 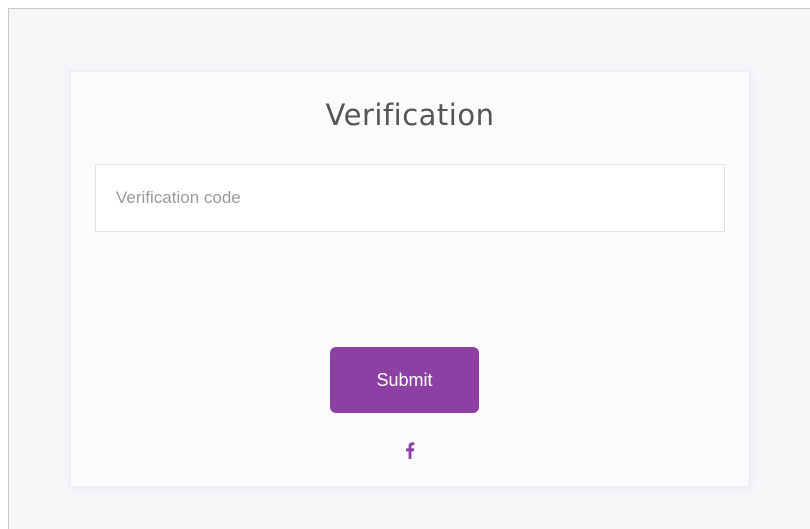 What do you see at coordinates (410, 115) in the screenshot?
I see `page-title: Verification` at bounding box center [410, 115].